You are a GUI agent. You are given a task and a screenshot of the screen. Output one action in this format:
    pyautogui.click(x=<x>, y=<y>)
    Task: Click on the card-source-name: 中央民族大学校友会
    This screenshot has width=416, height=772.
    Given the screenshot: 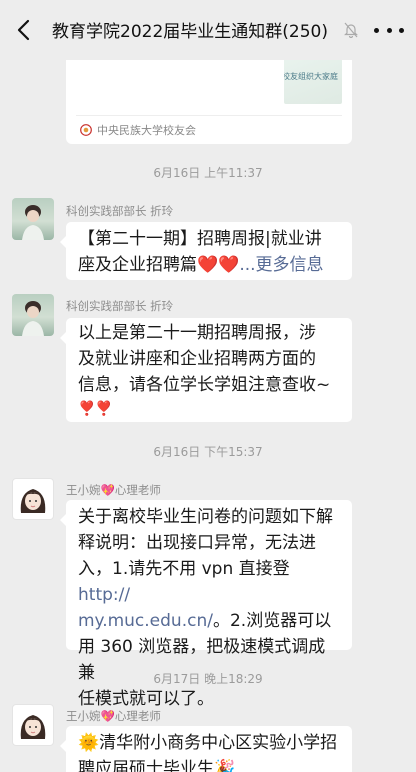 What is the action you would take?
    pyautogui.click(x=146, y=130)
    